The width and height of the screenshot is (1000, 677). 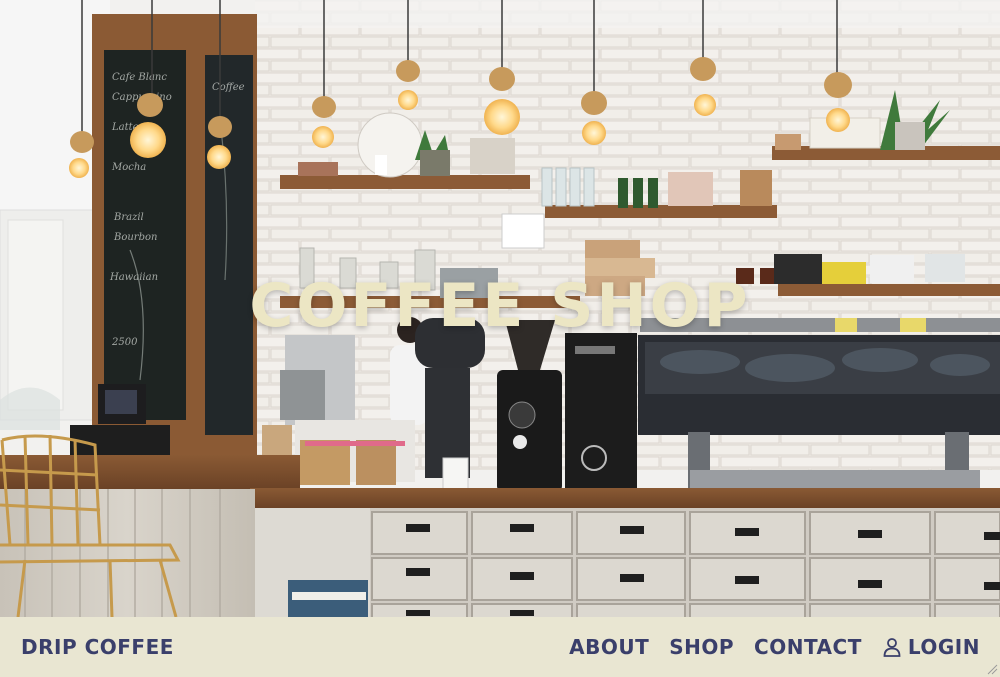 I want to click on user-icon, so click(x=892, y=647).